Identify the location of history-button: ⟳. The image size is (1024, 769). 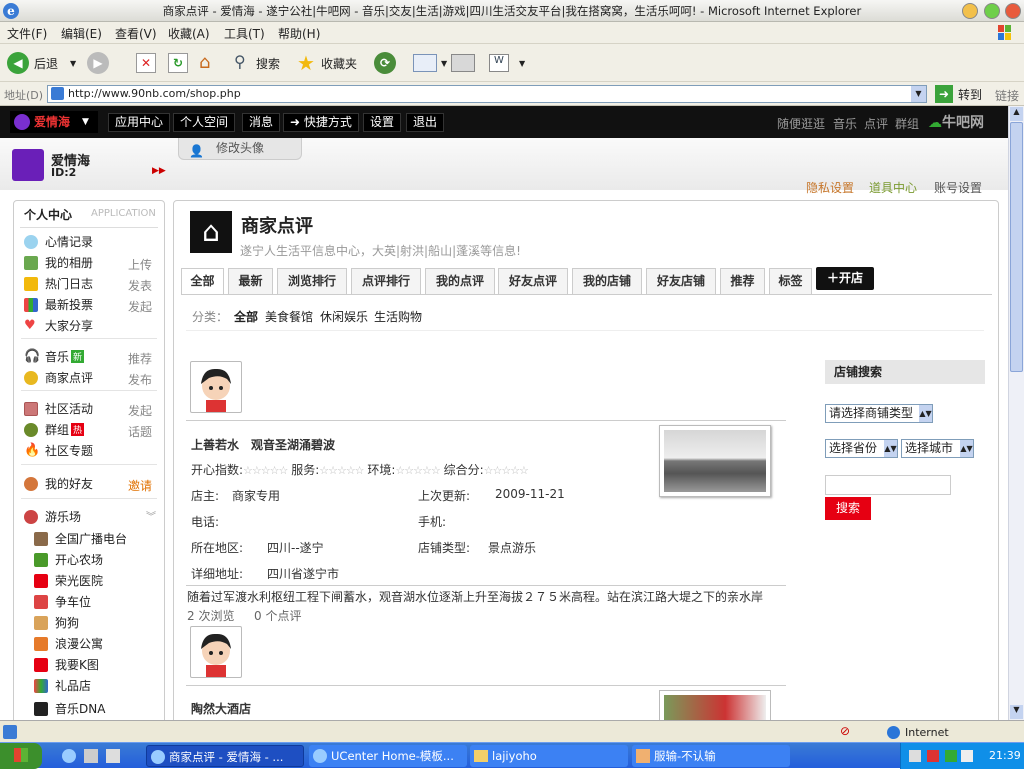
(387, 63).